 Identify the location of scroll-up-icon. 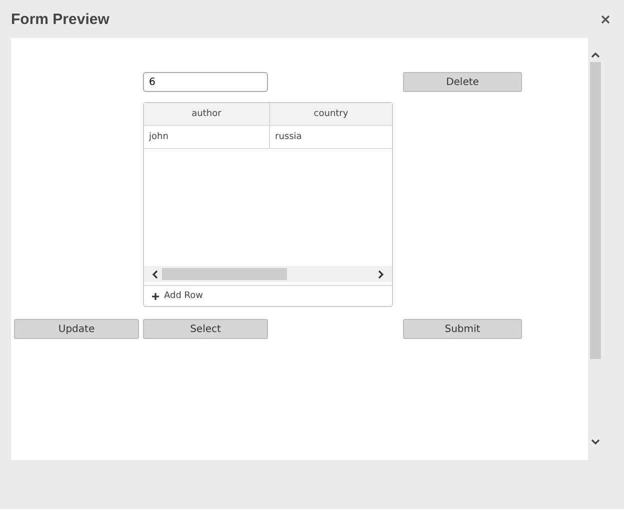
(595, 55).